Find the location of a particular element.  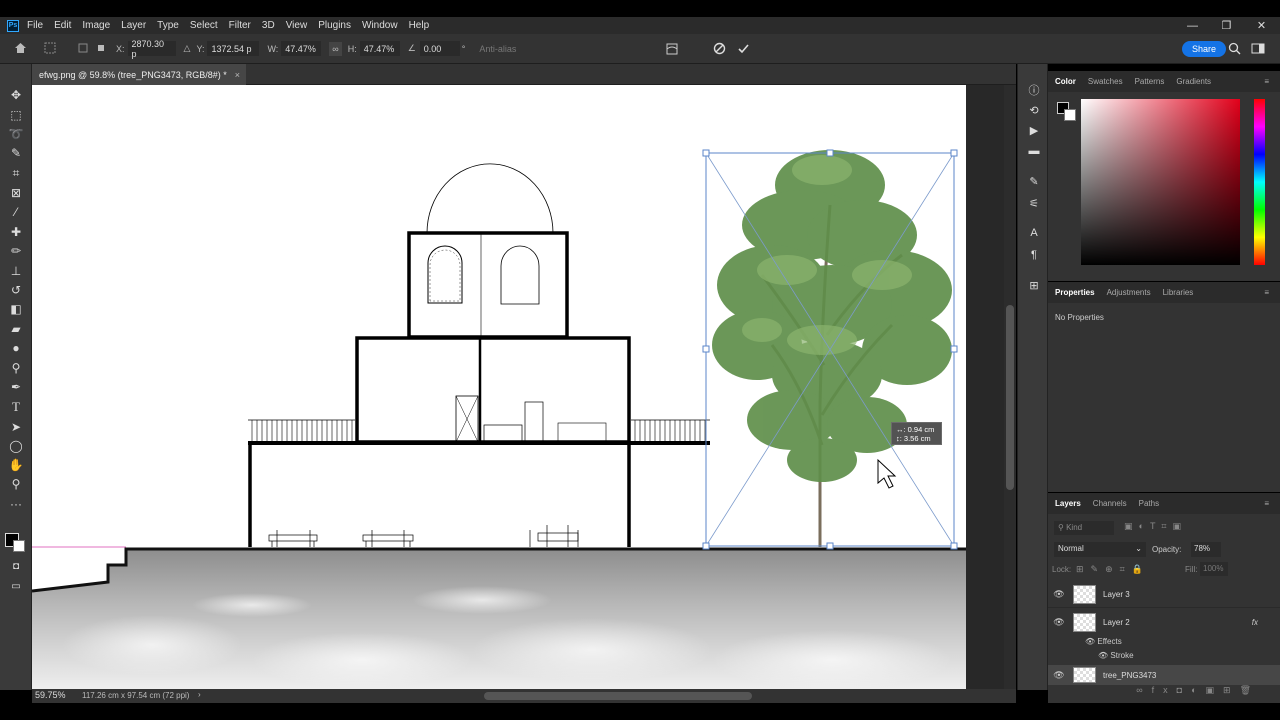

height-field: 47.47% is located at coordinates (379, 48).